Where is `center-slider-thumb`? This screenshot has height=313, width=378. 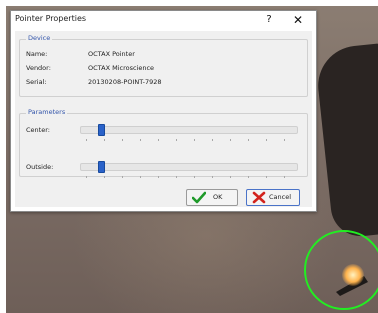
center-slider-thumb is located at coordinates (101, 130).